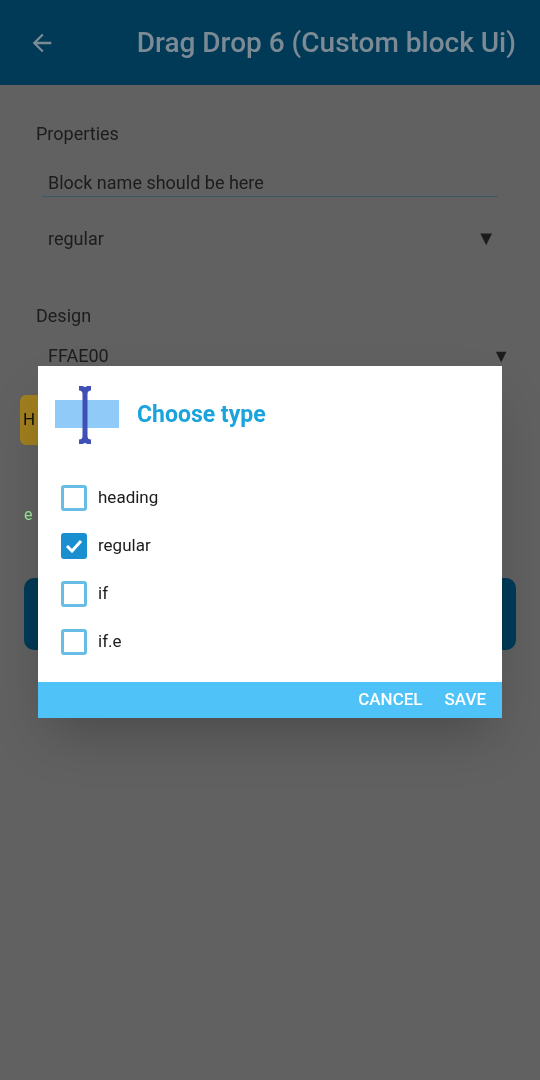 The width and height of the screenshot is (540, 1080). What do you see at coordinates (390, 700) in the screenshot?
I see `dialog-button: CANCEL` at bounding box center [390, 700].